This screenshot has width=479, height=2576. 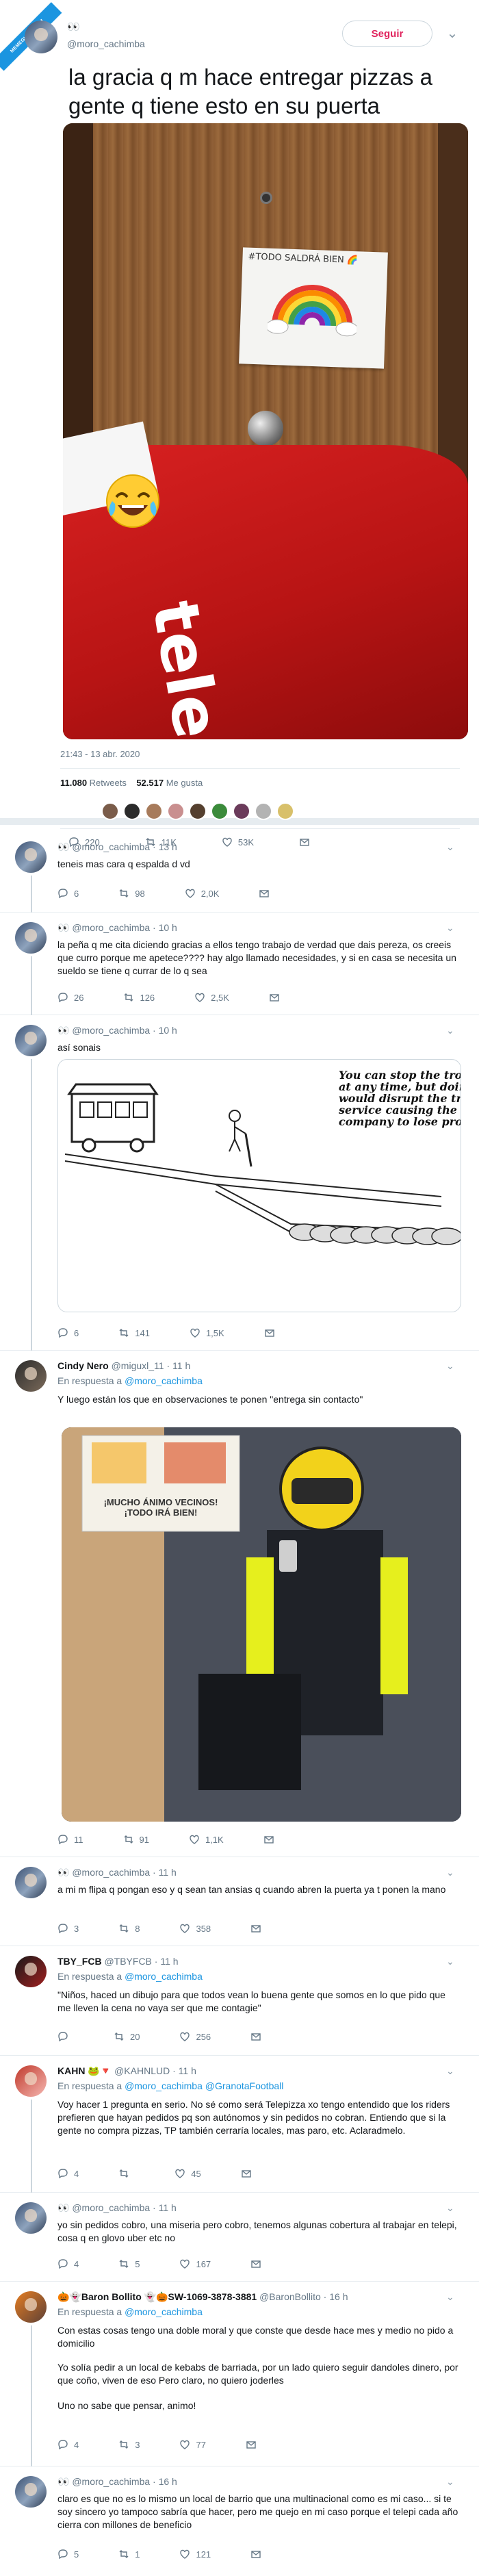 What do you see at coordinates (207, 1332) in the screenshot?
I see `like-action: 1,5K` at bounding box center [207, 1332].